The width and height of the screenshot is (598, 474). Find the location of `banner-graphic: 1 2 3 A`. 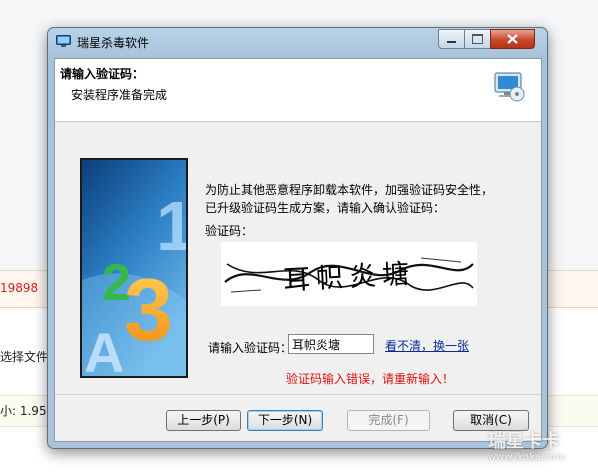

banner-graphic: 1 2 3 A is located at coordinates (138, 272).